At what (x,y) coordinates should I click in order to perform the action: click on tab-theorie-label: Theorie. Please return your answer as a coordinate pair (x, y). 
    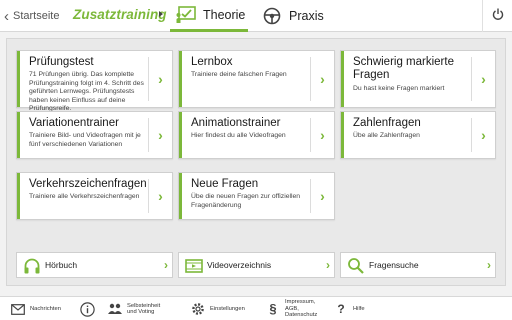
    Looking at the image, I should click on (224, 14).